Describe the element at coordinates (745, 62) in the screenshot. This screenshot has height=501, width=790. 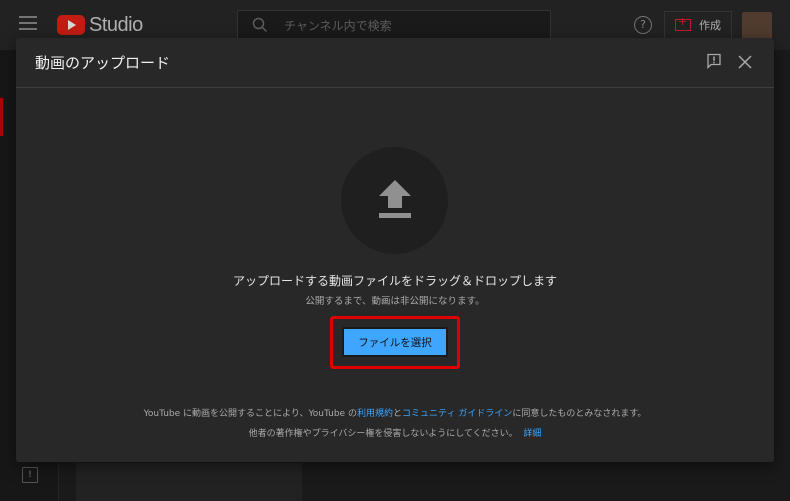
I see `close-icon` at that location.